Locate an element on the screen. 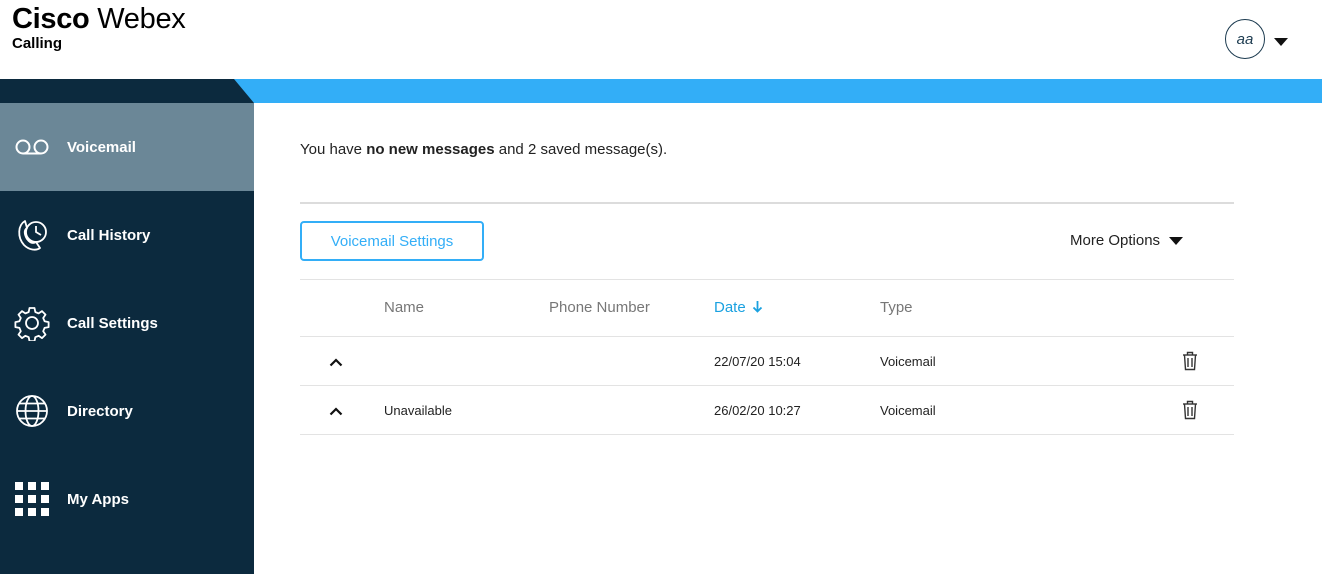 This screenshot has width=1322, height=574. call-history-icon is located at coordinates (32, 235).